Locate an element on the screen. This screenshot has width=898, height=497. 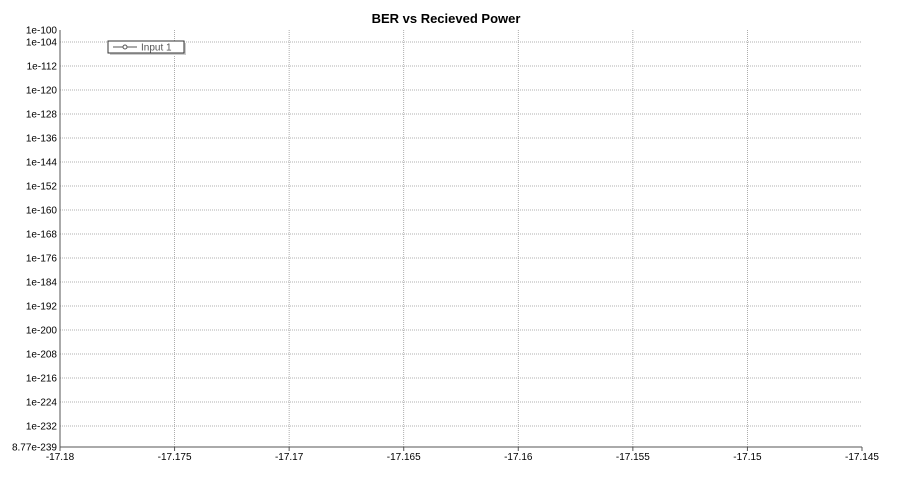
legend: Input 1 is located at coordinates (146, 47).